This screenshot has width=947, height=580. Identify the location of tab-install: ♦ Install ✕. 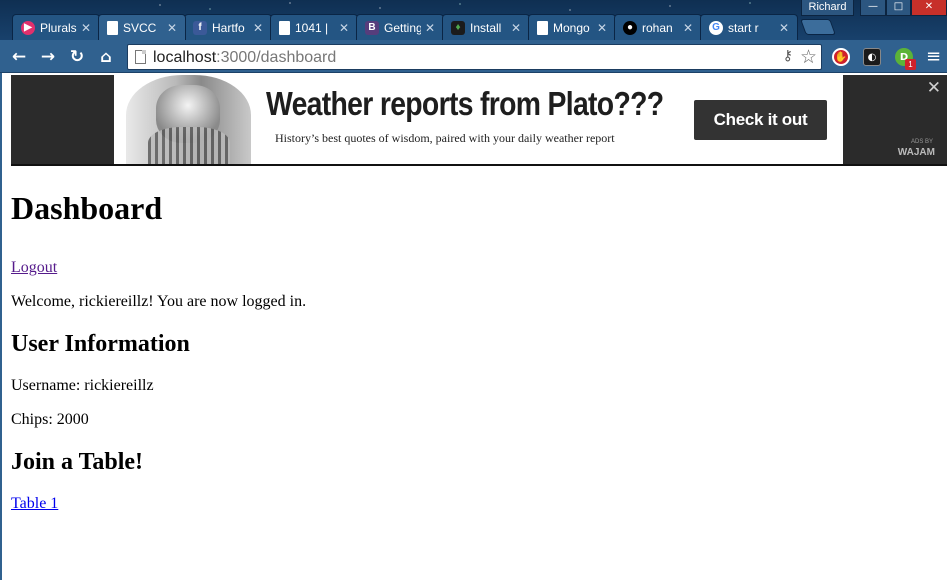
(486, 27).